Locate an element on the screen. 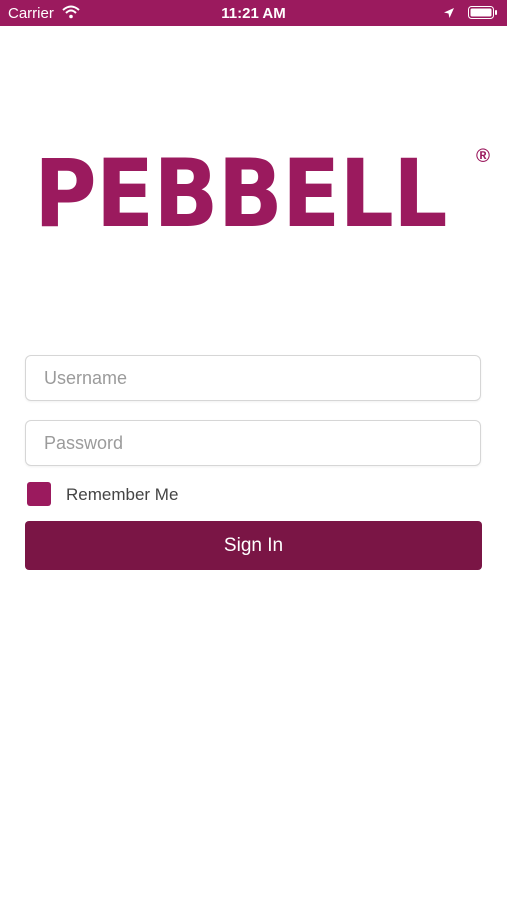 Image resolution: width=507 pixels, height=900 pixels. remember-me-label: Remember Me is located at coordinates (122, 494).